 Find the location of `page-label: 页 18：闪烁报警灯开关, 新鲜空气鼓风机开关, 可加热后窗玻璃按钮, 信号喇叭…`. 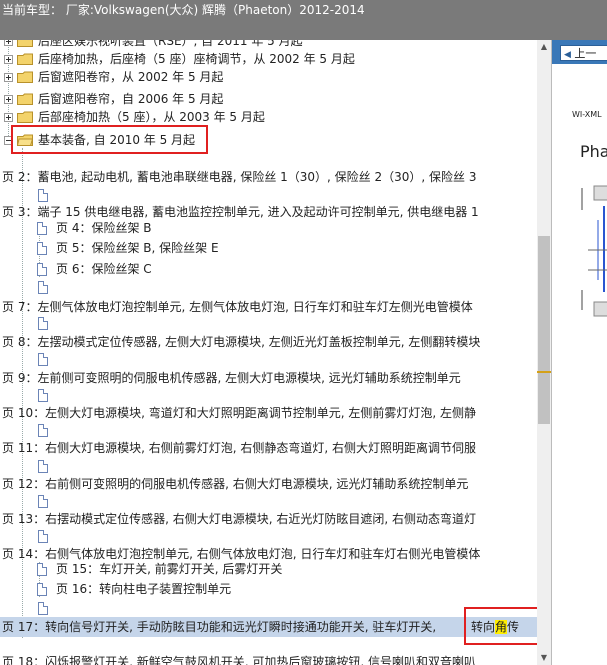

page-label: 页 18：闪烁报警灯开关, 新鲜空气鼓风机开关, 可加热后窗玻璃按钮, 信号喇叭… is located at coordinates (239, 660).